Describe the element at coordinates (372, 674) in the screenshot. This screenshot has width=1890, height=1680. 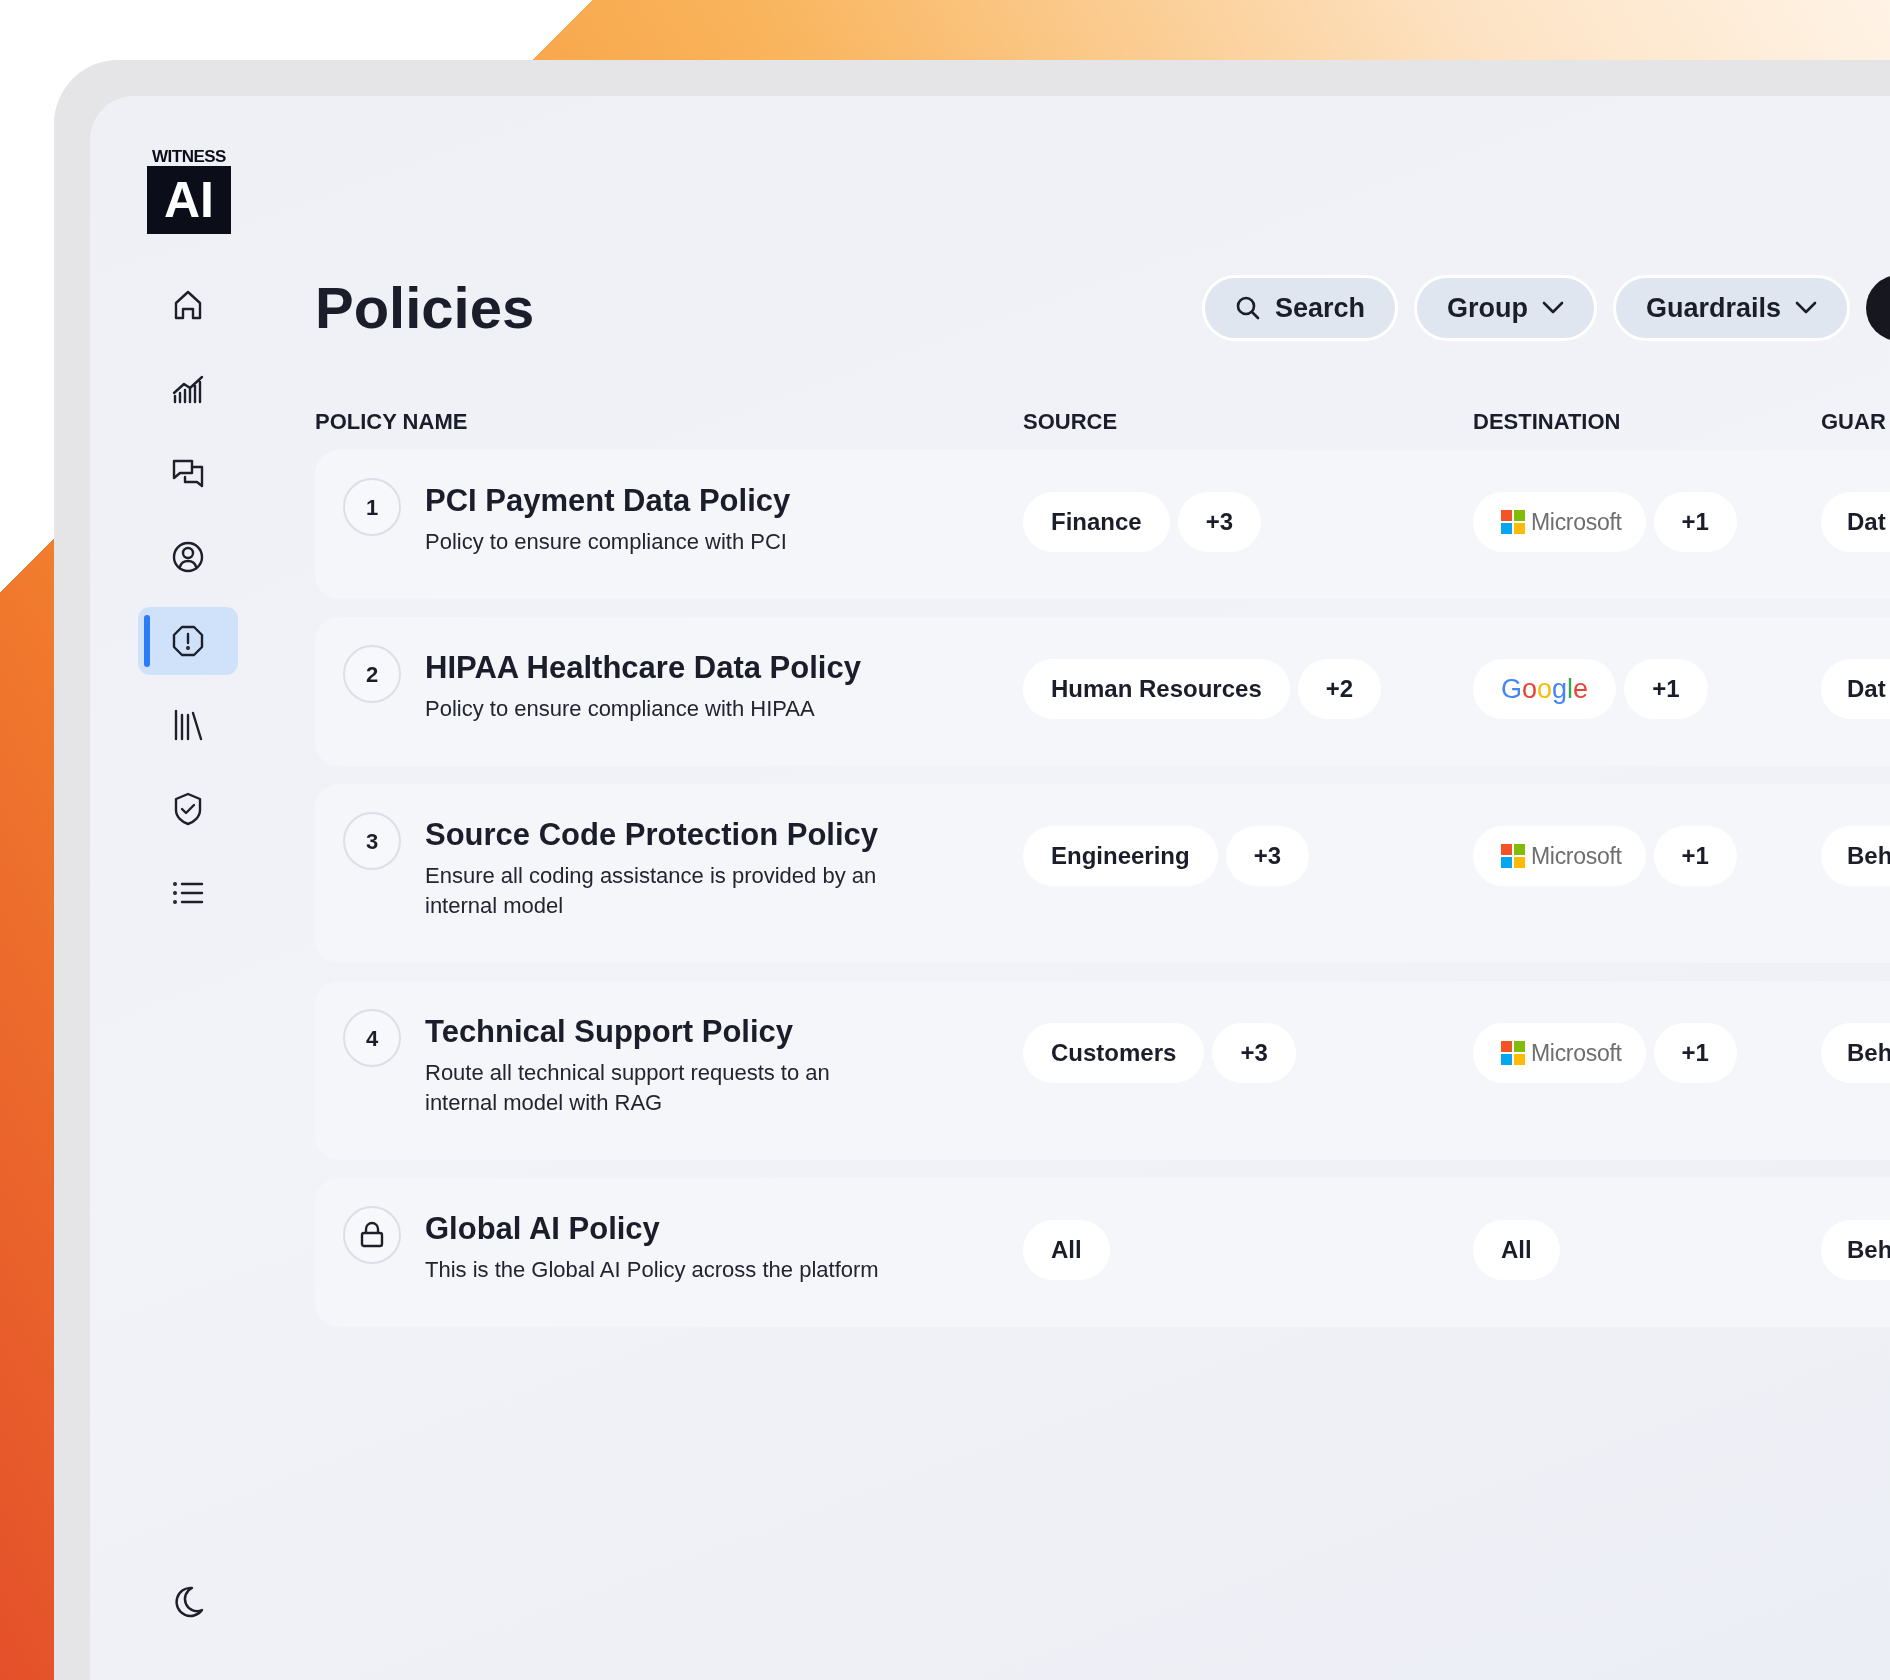
I see `row-number: 2` at that location.